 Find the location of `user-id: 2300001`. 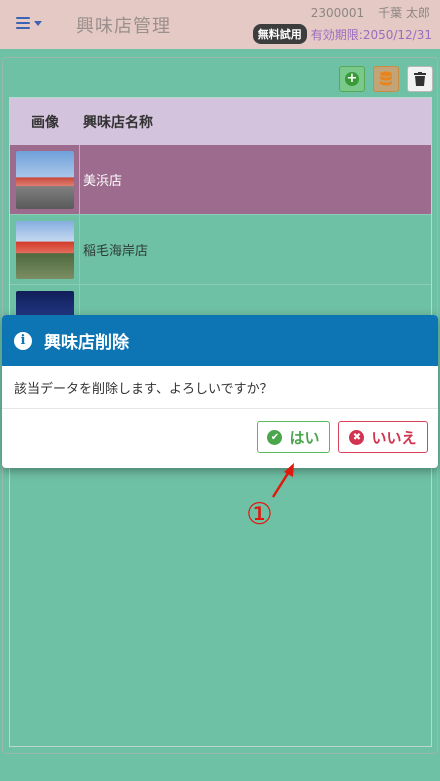

user-id: 2300001 is located at coordinates (337, 13).